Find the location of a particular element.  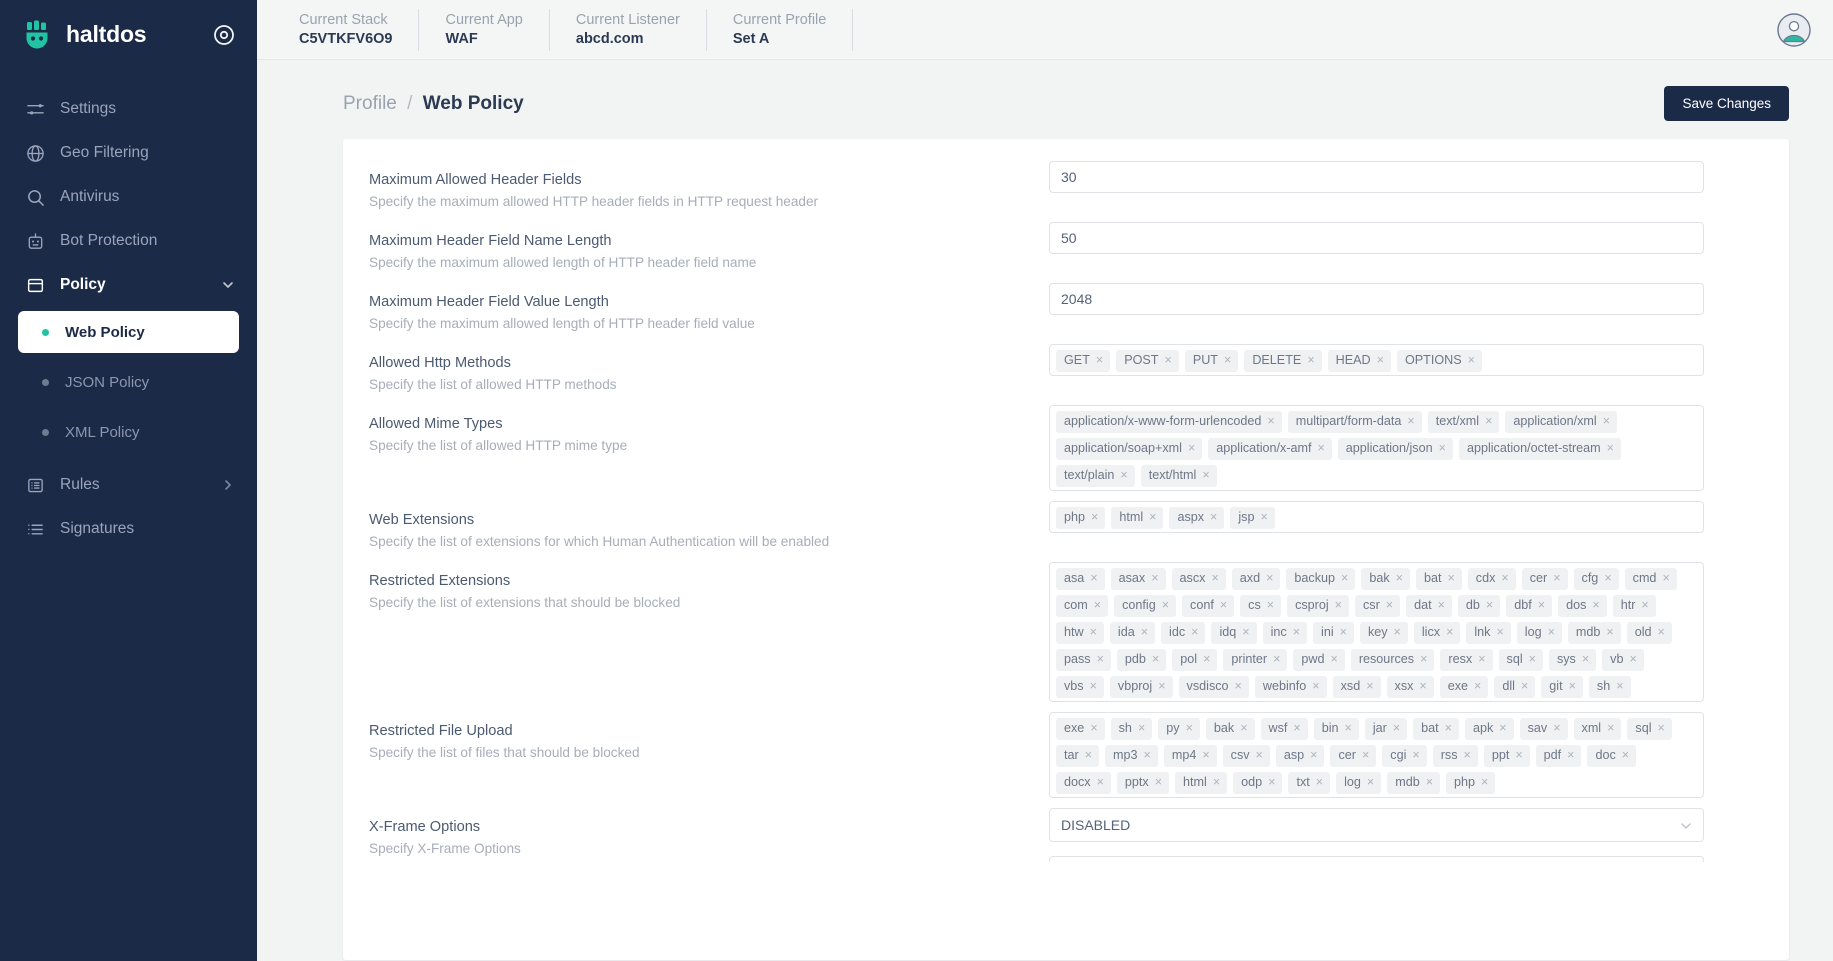

max-header-fields-input is located at coordinates (1376, 177).